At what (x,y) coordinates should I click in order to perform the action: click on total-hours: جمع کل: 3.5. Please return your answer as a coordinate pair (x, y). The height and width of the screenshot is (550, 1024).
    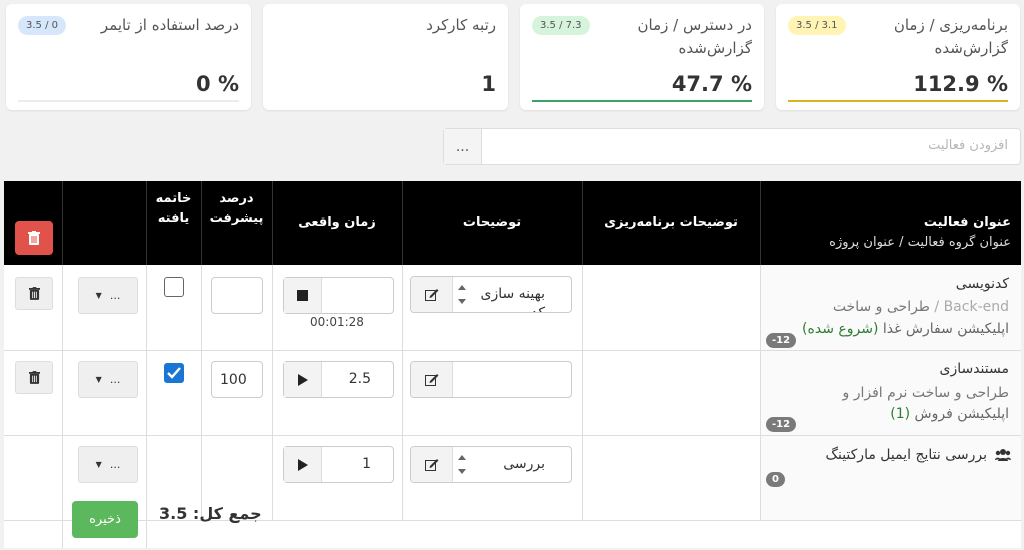
    Looking at the image, I should click on (210, 513).